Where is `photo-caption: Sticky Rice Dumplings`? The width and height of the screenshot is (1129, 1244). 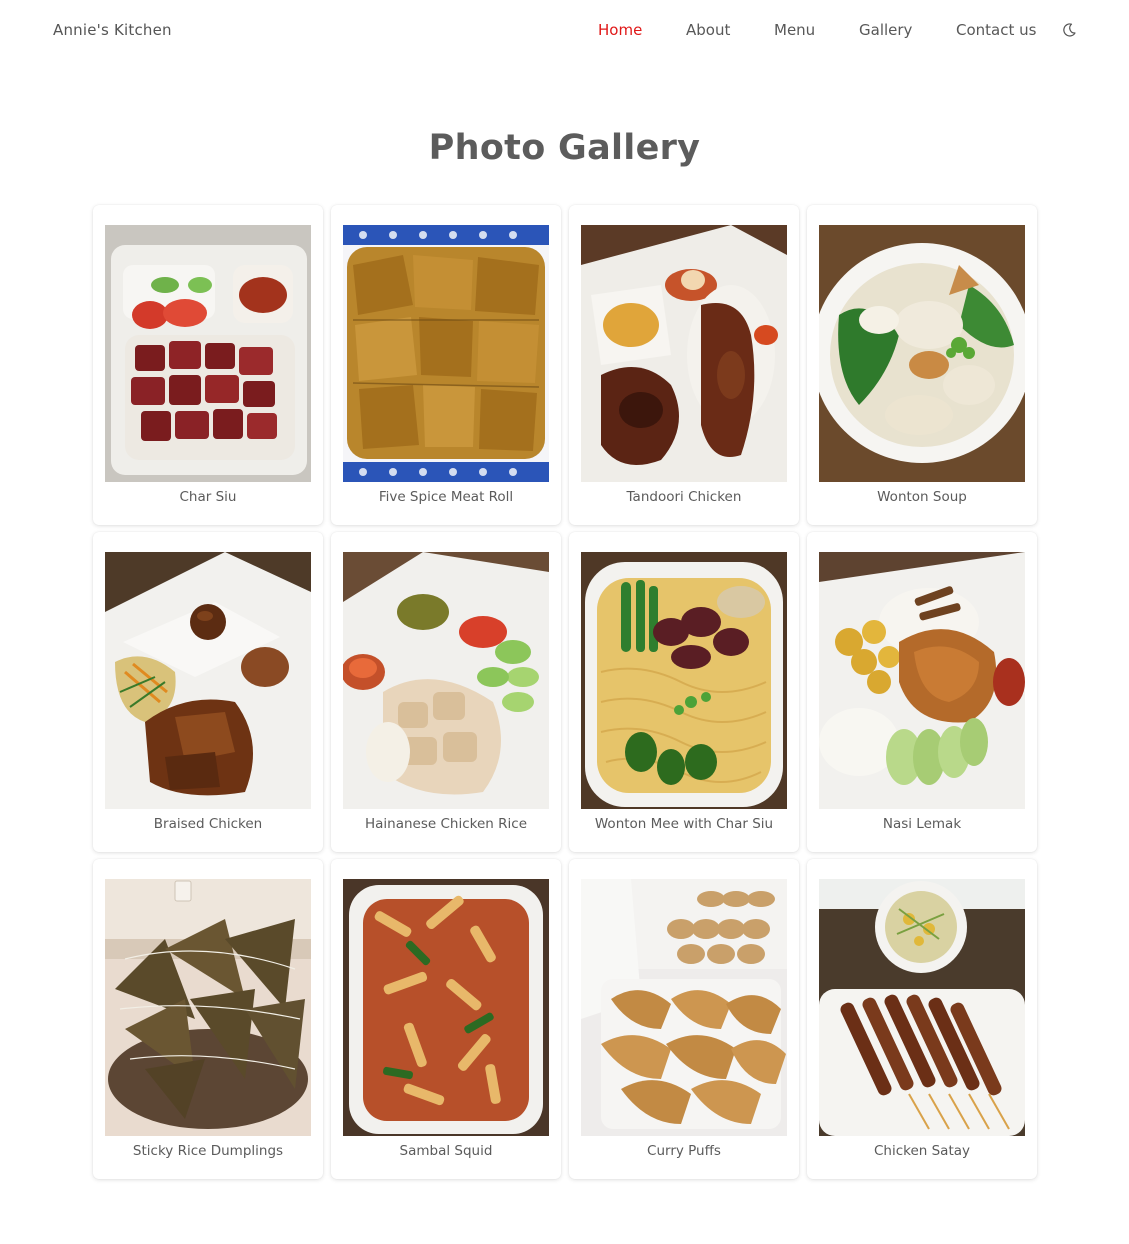 photo-caption: Sticky Rice Dumplings is located at coordinates (208, 1151).